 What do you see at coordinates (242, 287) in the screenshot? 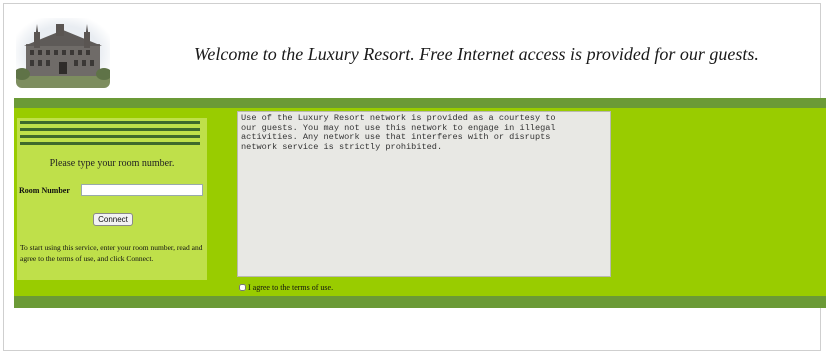
I see `agree-terms-checkbox` at bounding box center [242, 287].